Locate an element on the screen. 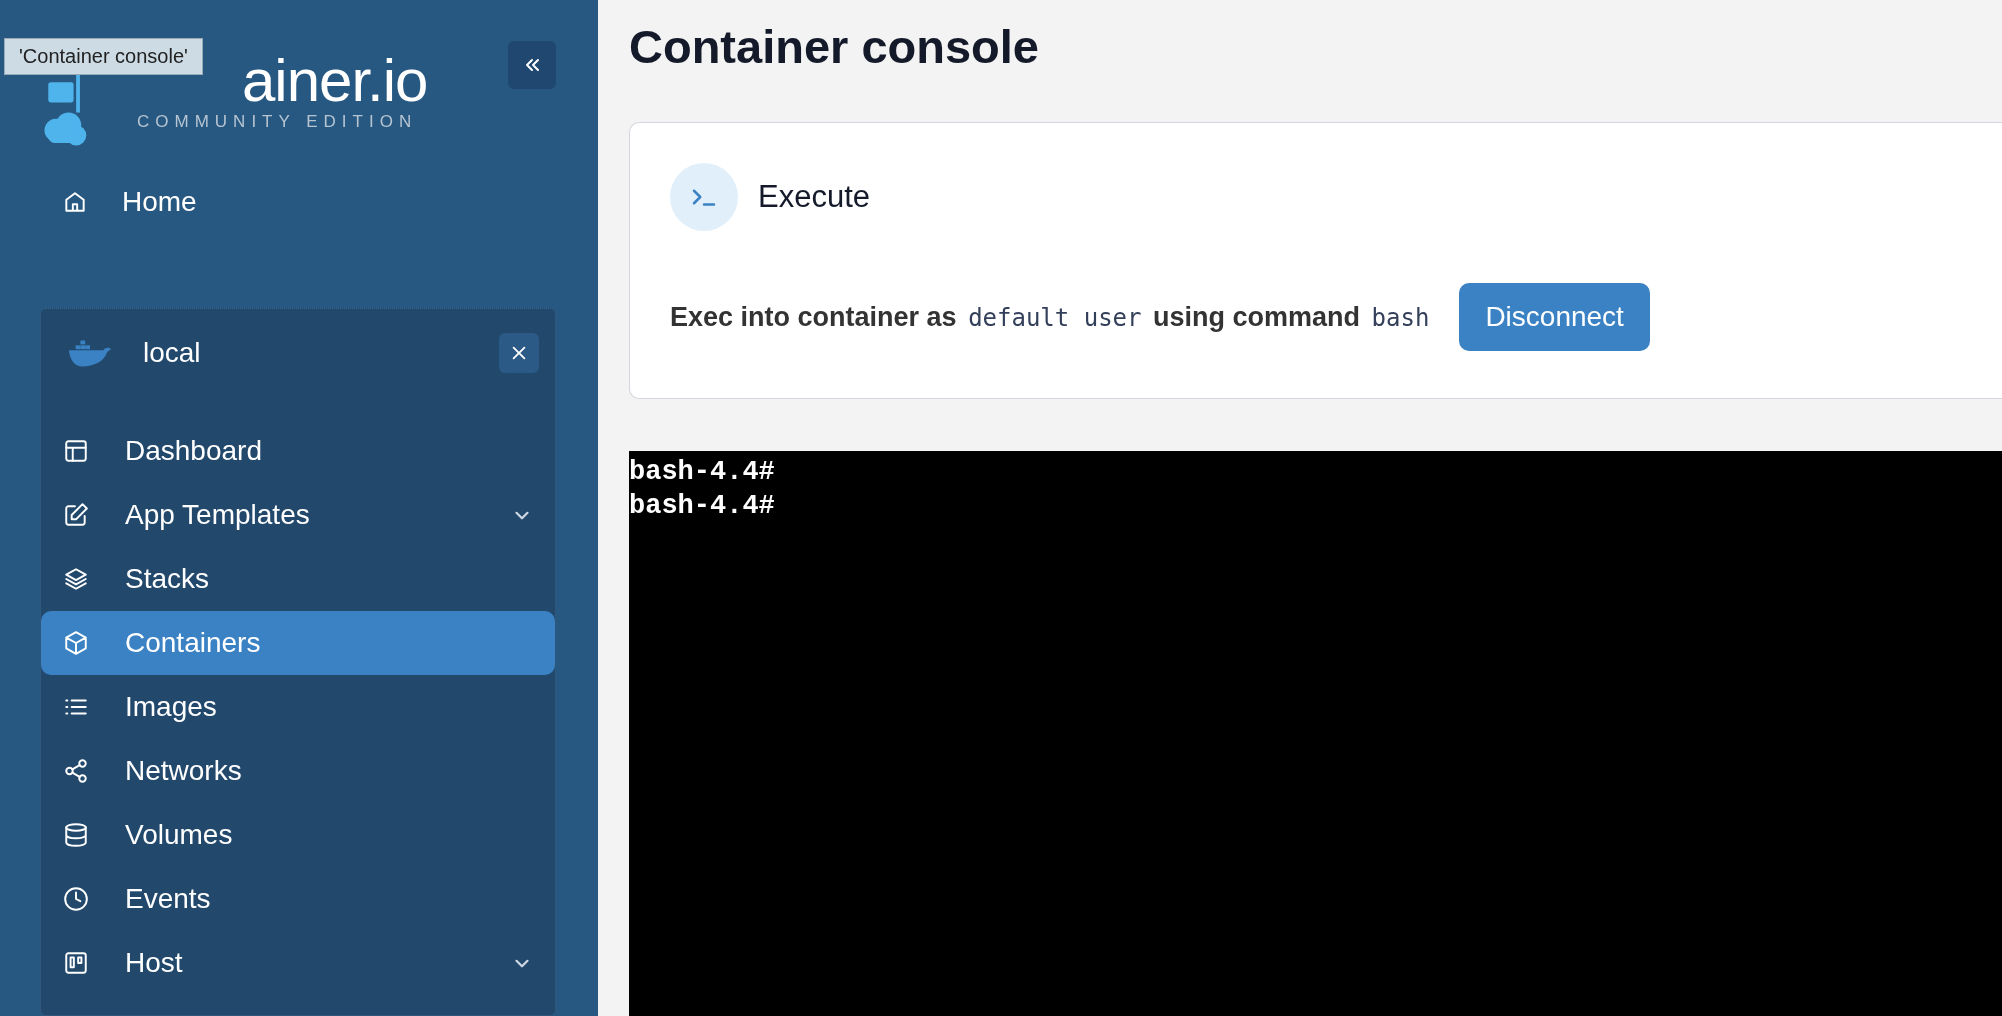 The image size is (2002, 1016). logo-wordmark: ainer.io is located at coordinates (335, 81).